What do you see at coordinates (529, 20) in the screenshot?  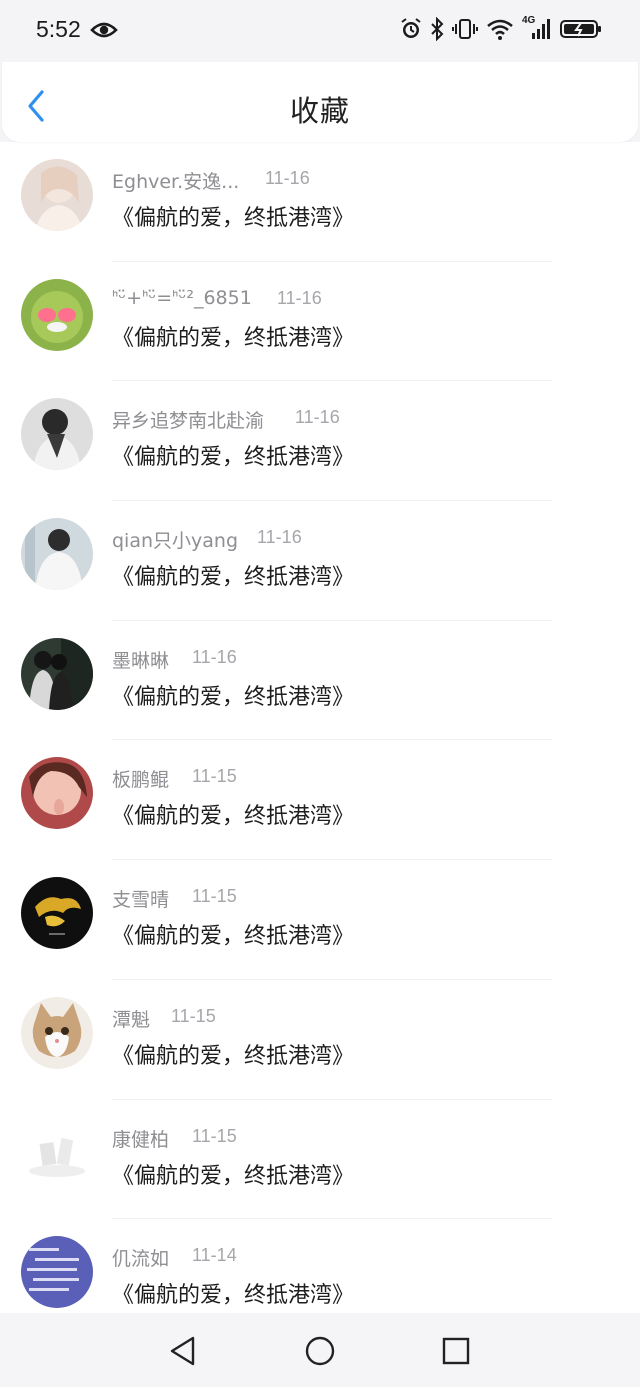 I see `network-type-label: 4G` at bounding box center [529, 20].